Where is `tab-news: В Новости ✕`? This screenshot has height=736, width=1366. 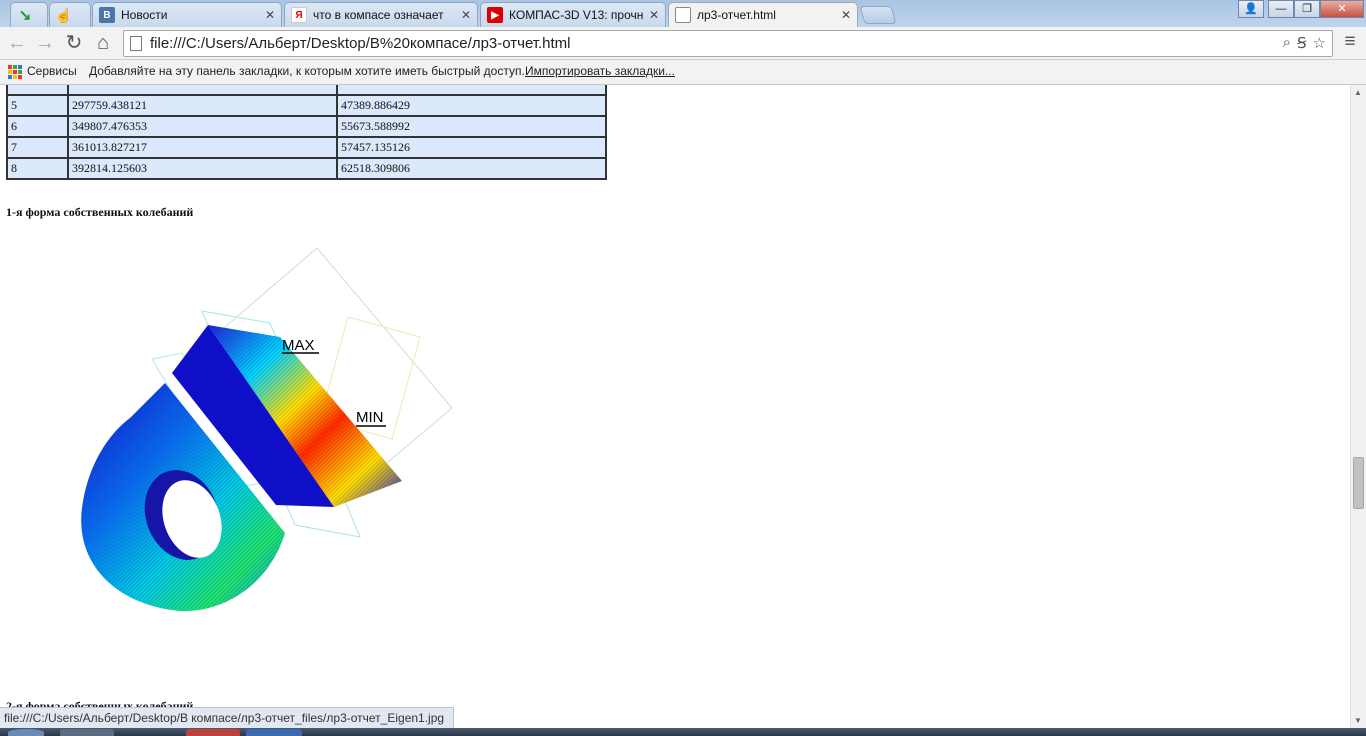 tab-news: В Новости ✕ is located at coordinates (187, 14).